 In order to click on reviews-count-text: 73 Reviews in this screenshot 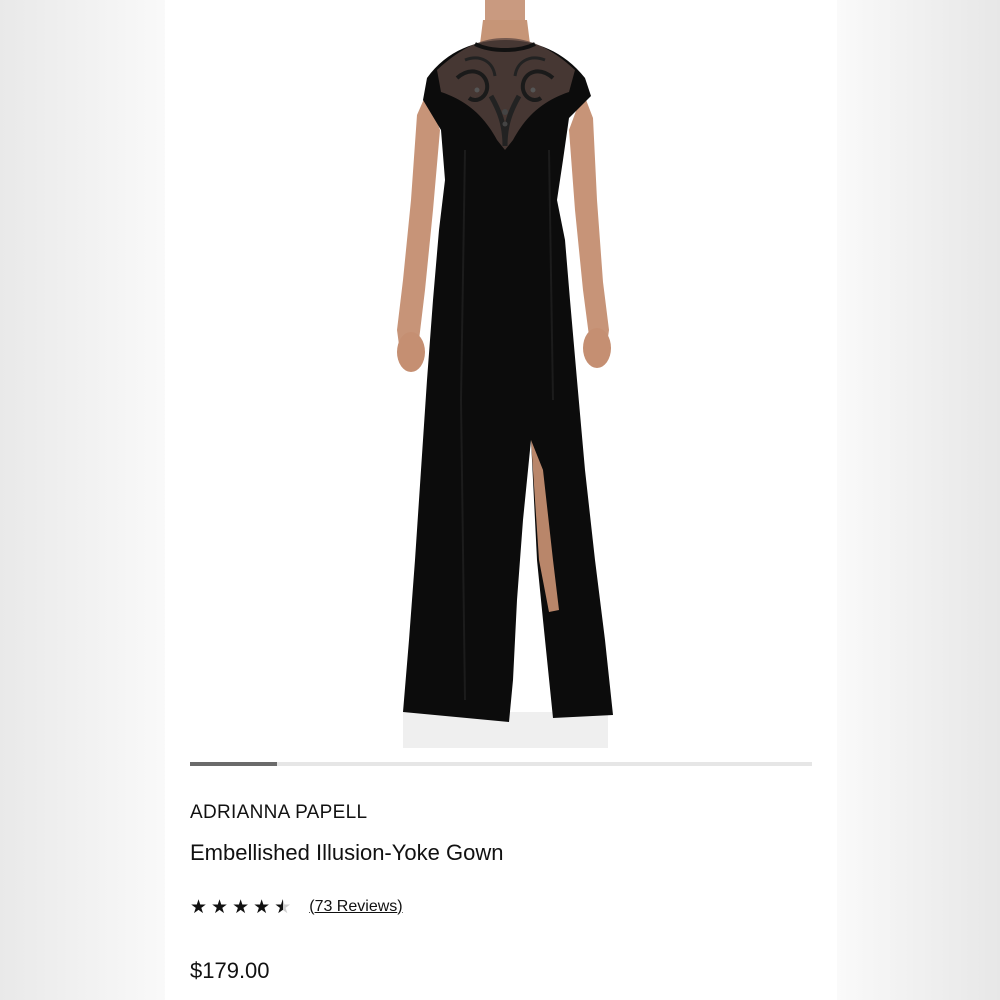, I will do `click(356, 906)`.